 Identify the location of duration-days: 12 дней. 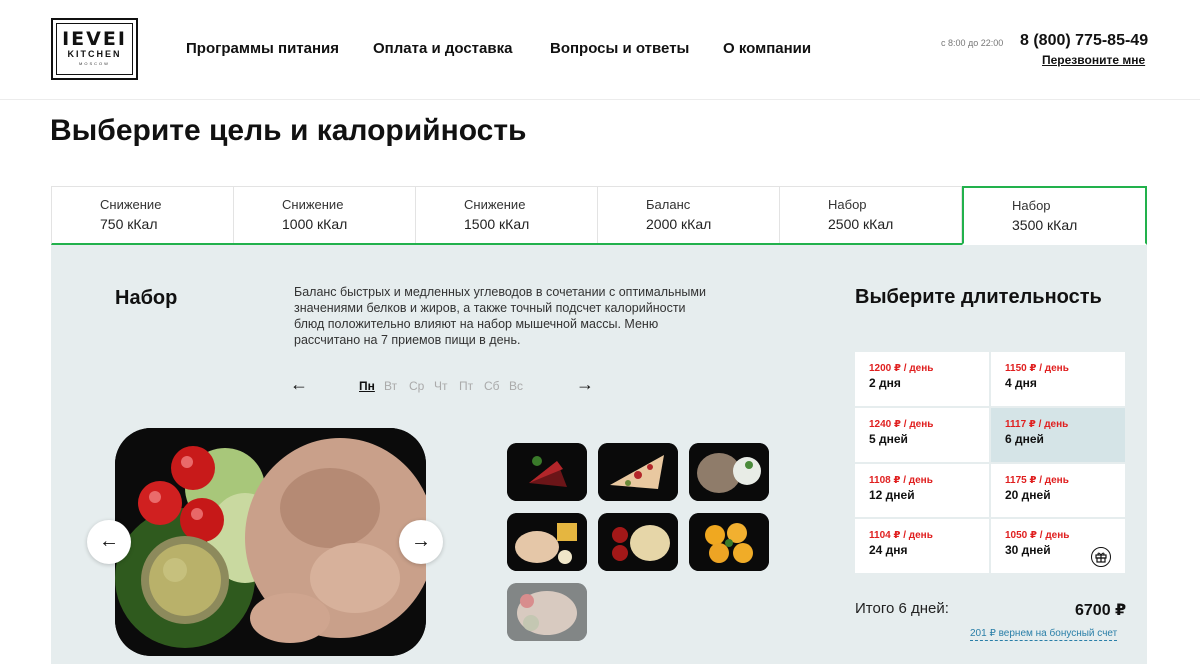
(892, 494).